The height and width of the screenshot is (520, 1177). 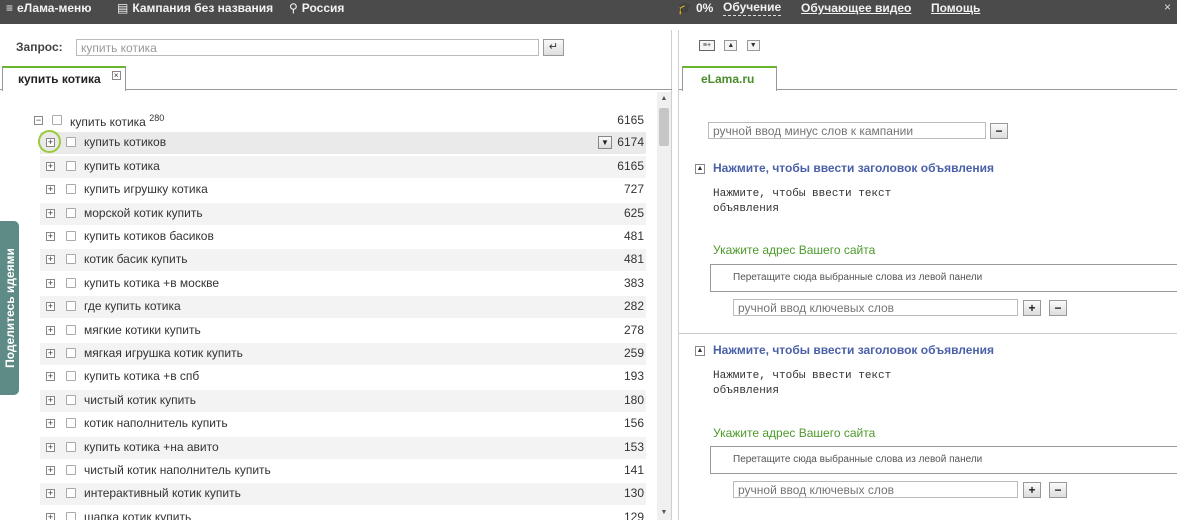 What do you see at coordinates (116, 75) in the screenshot?
I see `tab-close-icon: ×` at bounding box center [116, 75].